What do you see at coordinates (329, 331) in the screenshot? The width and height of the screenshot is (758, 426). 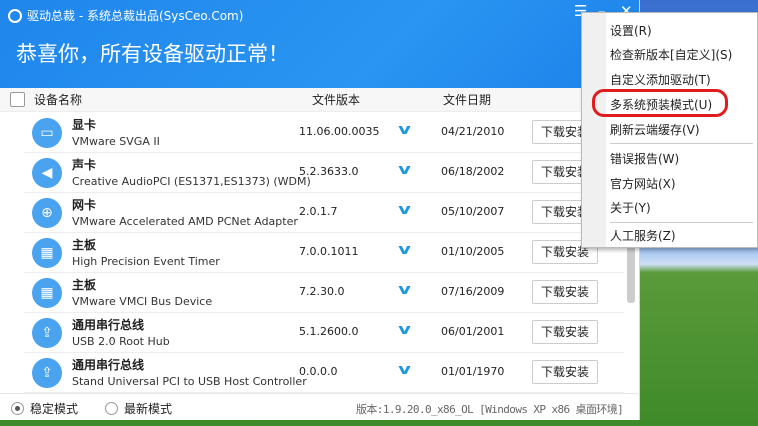 I see `file-version: 5.1.2600.0` at bounding box center [329, 331].